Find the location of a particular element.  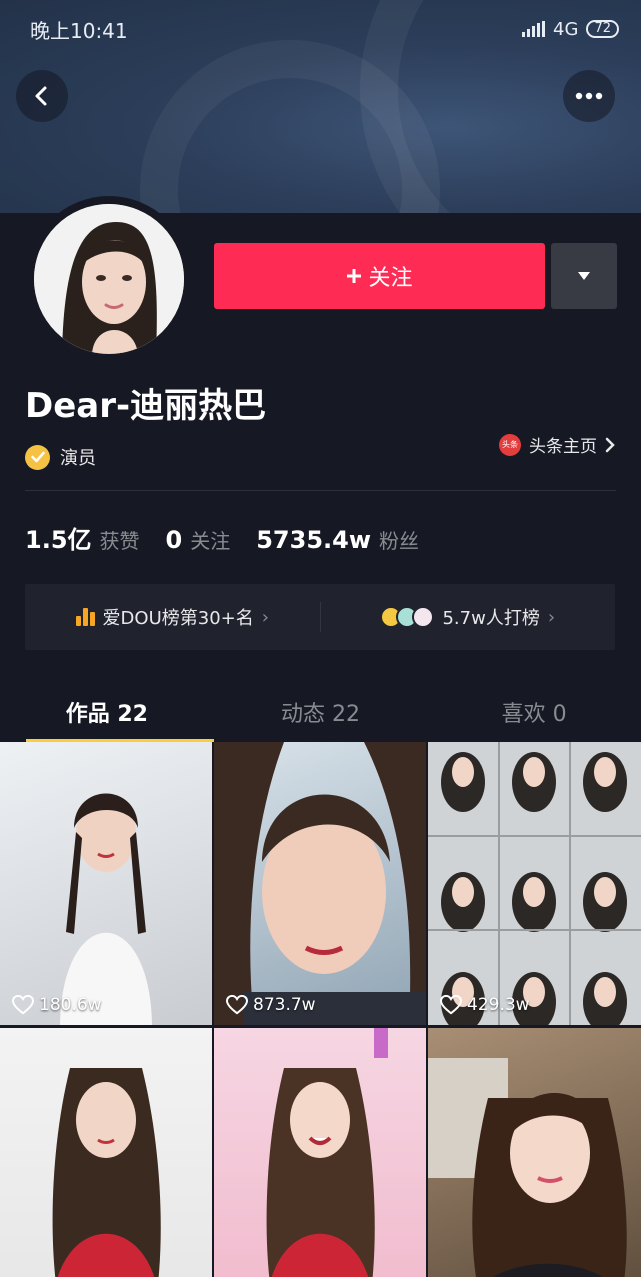

stat-value: 5735.4w is located at coordinates (314, 540).